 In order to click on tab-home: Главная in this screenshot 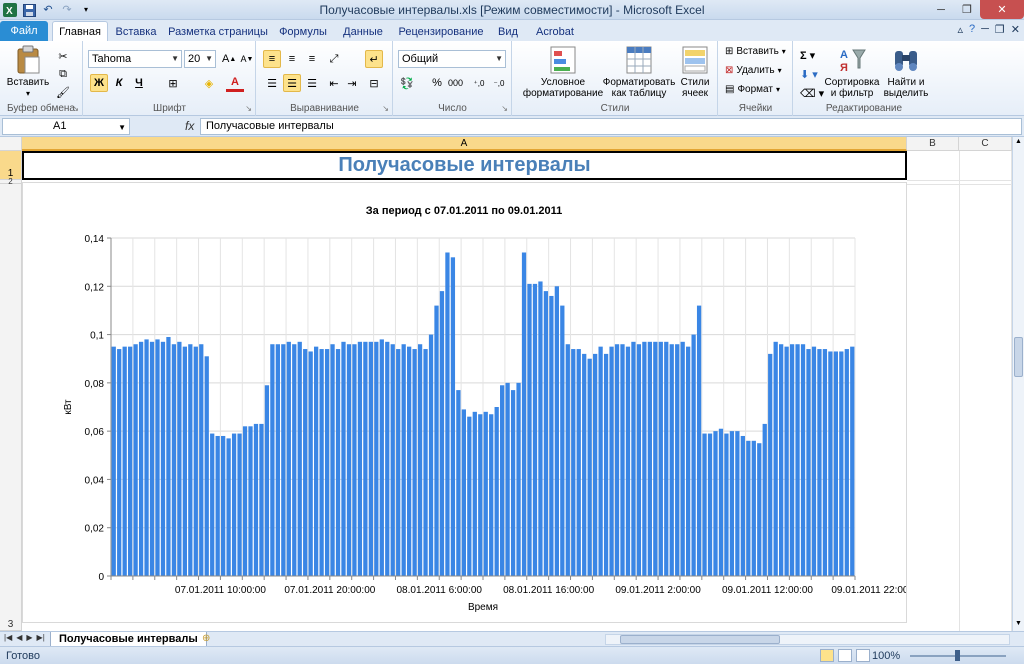, I will do `click(80, 31)`.